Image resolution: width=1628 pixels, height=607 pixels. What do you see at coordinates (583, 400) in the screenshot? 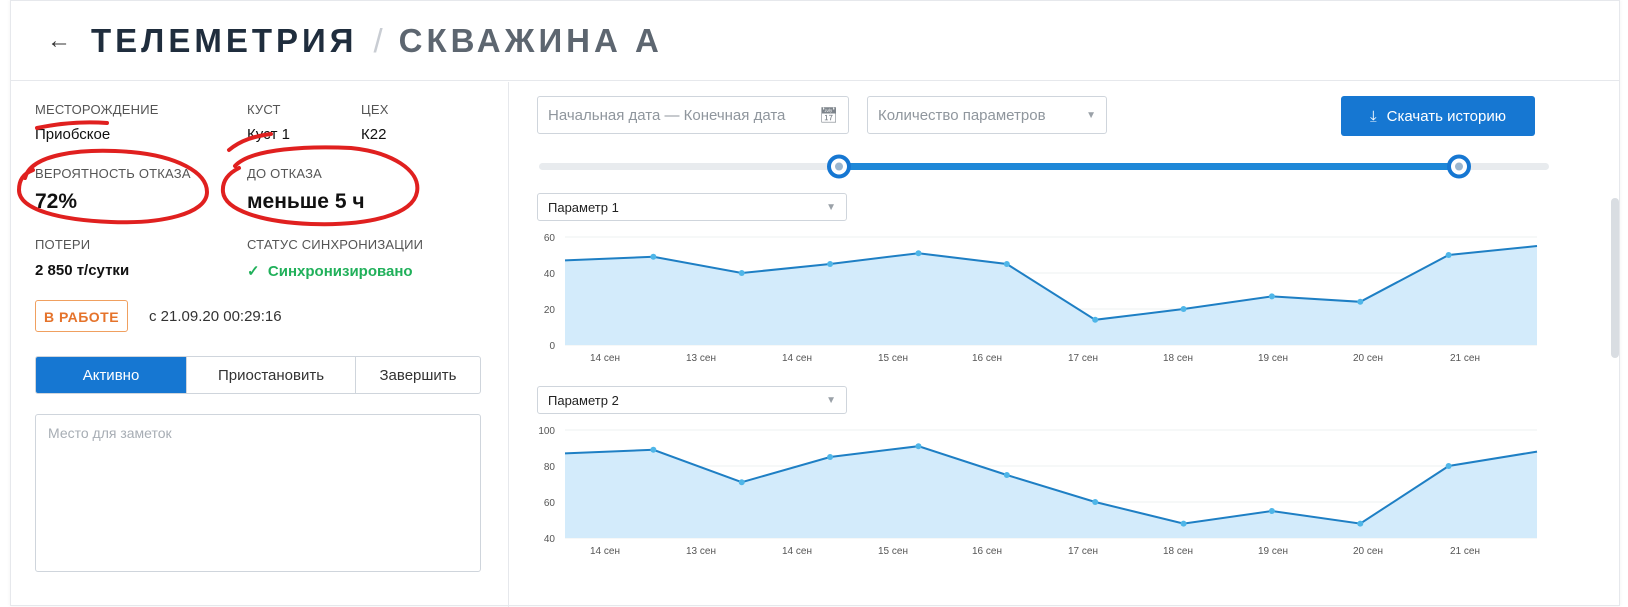
I see `param-select-2-label: Параметр 2` at bounding box center [583, 400].